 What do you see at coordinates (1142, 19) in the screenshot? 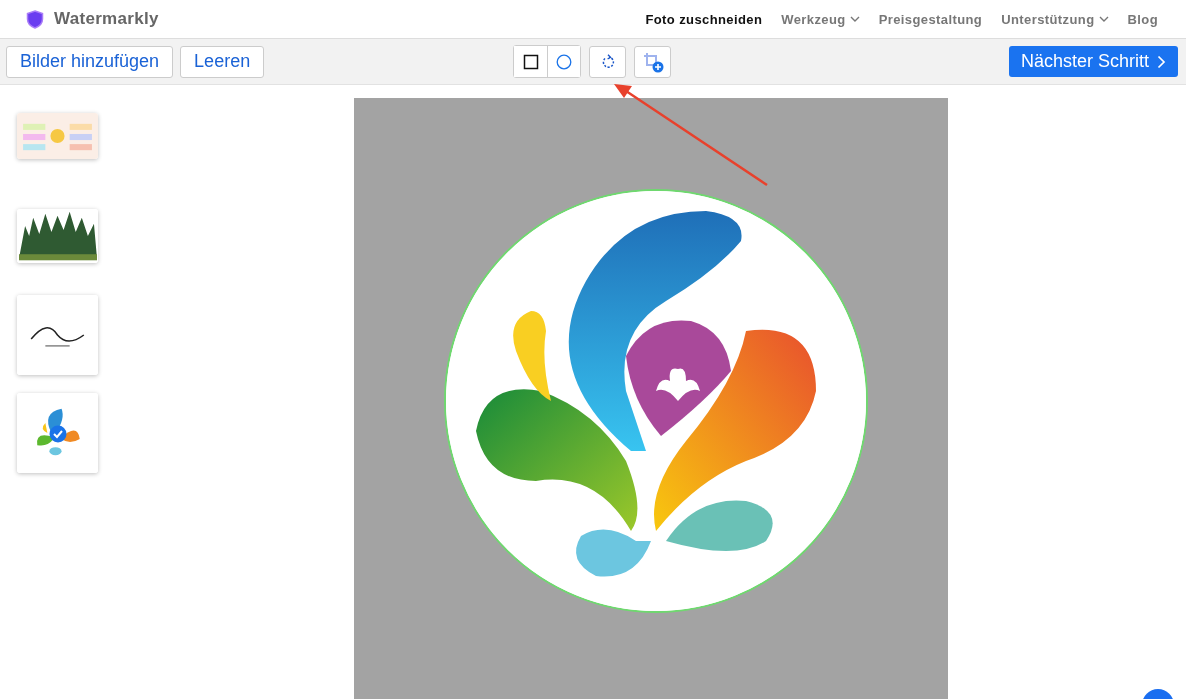
I see `nav-link: Blog` at bounding box center [1142, 19].